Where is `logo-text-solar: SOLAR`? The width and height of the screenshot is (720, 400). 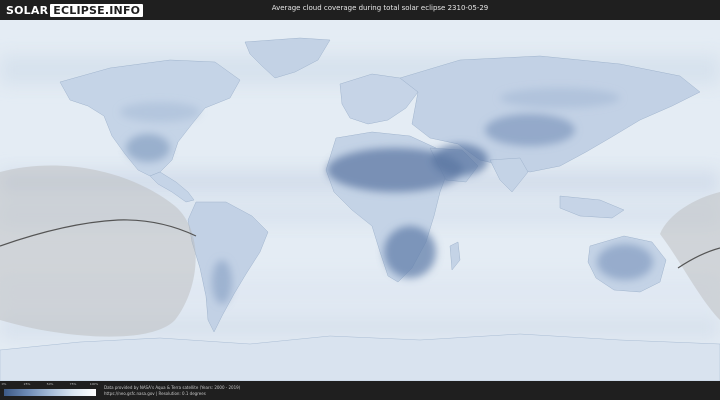 logo-text-solar: SOLAR is located at coordinates (27, 10).